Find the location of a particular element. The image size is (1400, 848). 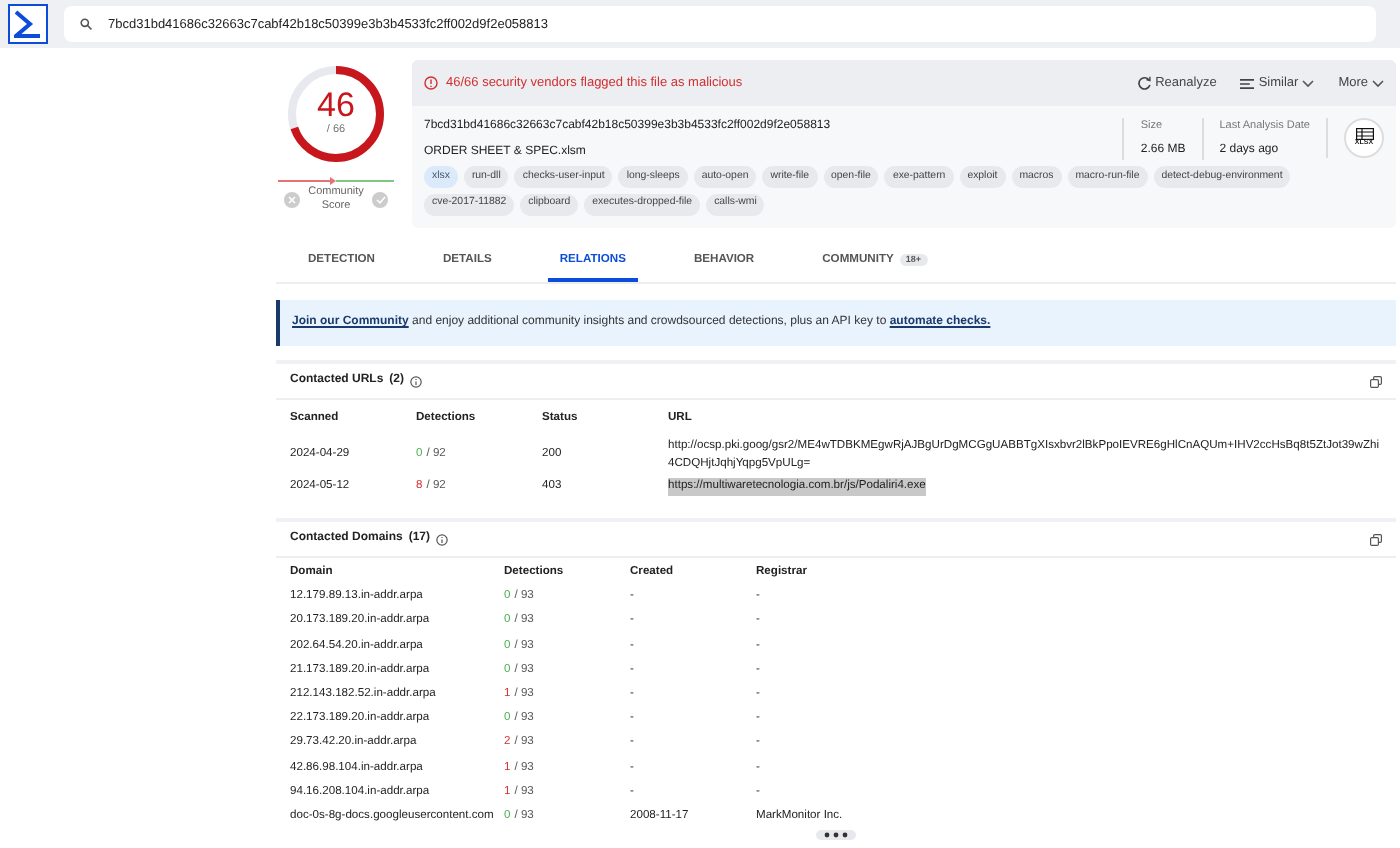

more-button is located at coordinates (836, 834).